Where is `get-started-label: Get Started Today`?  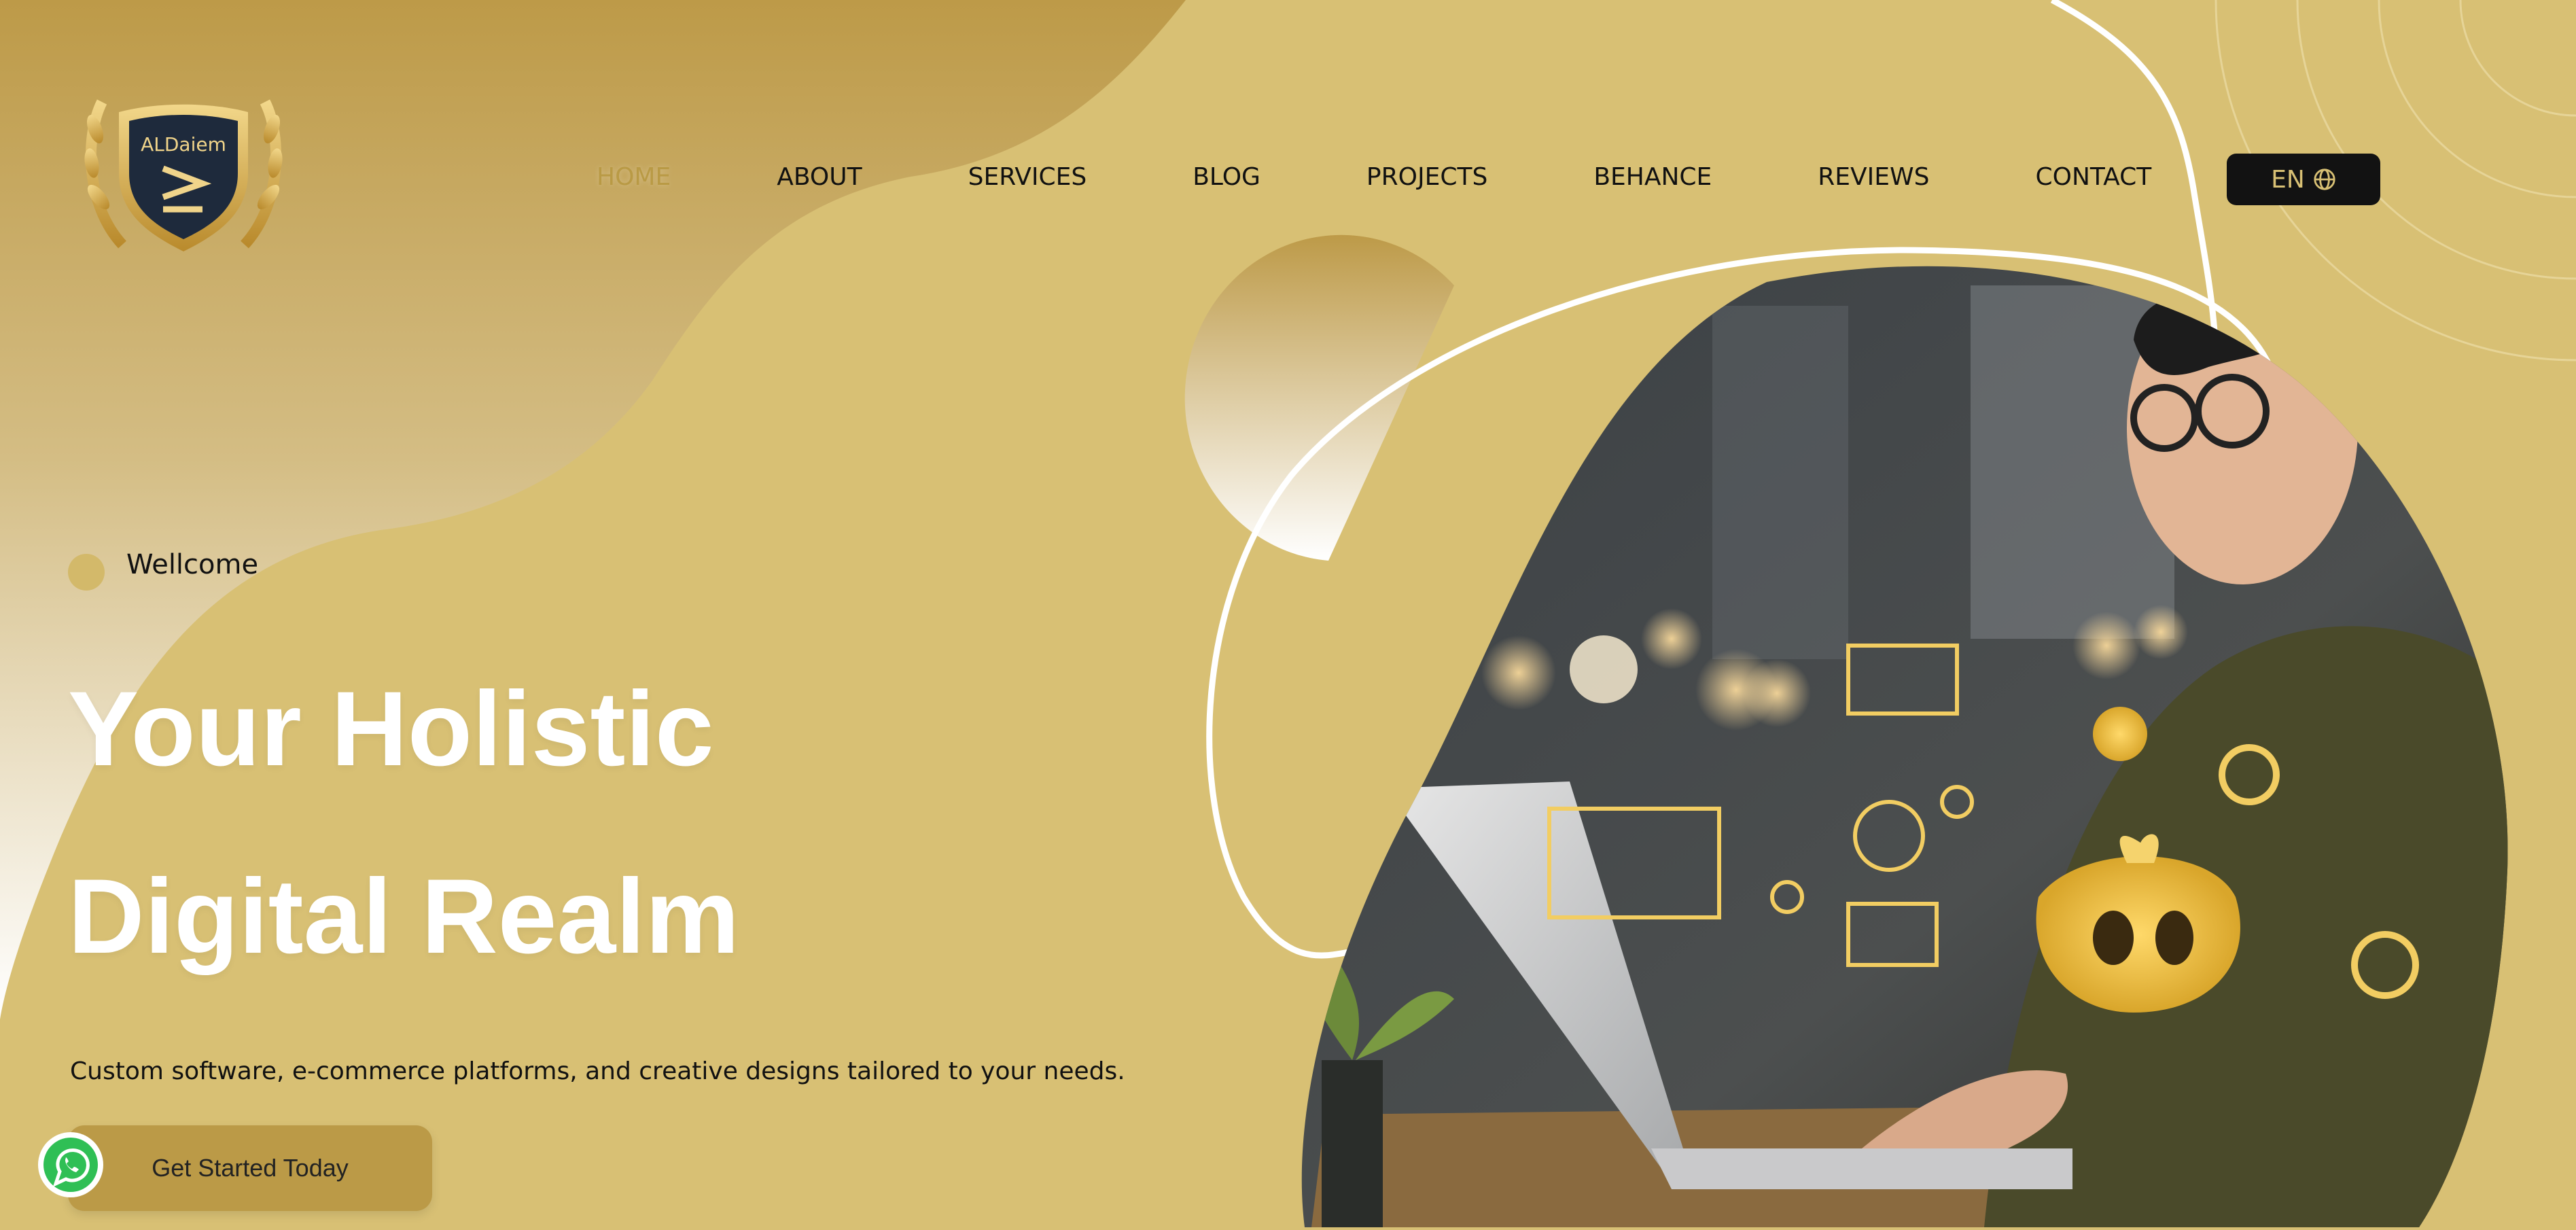
get-started-label: Get Started Today is located at coordinates (250, 1168).